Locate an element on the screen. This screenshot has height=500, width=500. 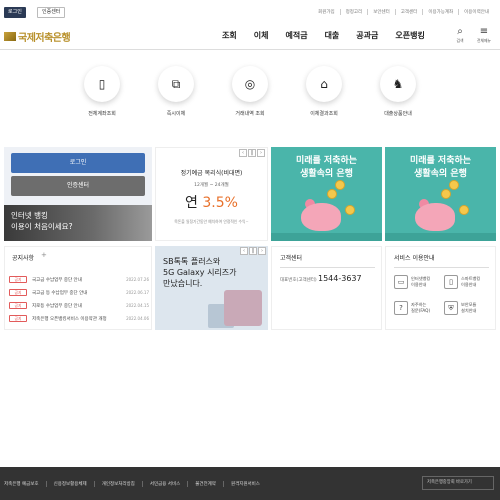
search-icon: ⌕ is located at coordinates (460, 31).